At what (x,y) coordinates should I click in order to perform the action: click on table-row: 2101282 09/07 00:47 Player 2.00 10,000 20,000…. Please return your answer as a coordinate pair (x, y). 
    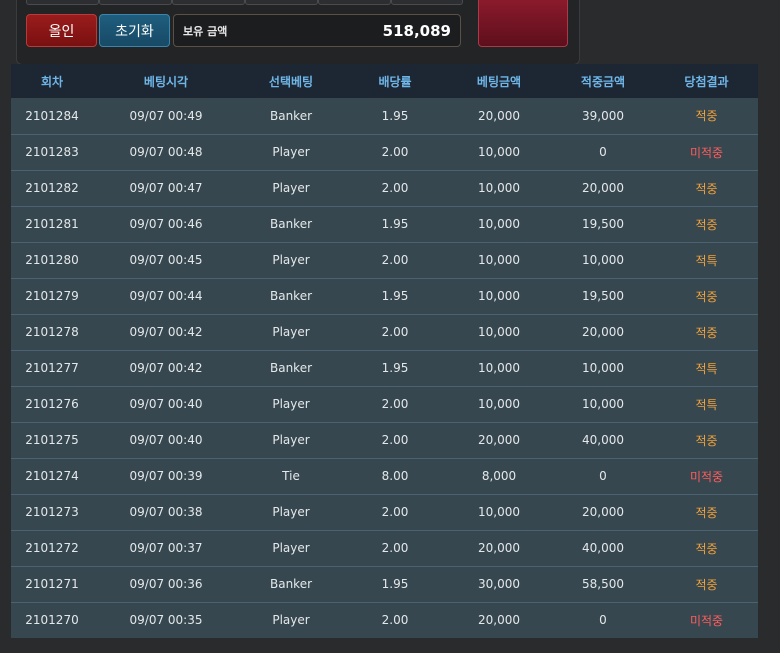
    Looking at the image, I should click on (384, 188).